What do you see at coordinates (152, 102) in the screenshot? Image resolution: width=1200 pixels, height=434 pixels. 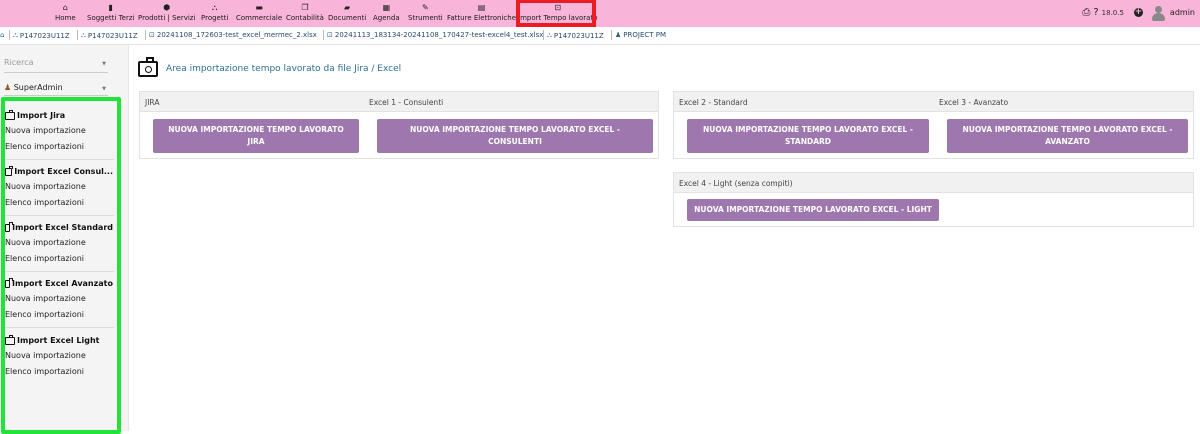 I see `column-label-jira: JIRA` at bounding box center [152, 102].